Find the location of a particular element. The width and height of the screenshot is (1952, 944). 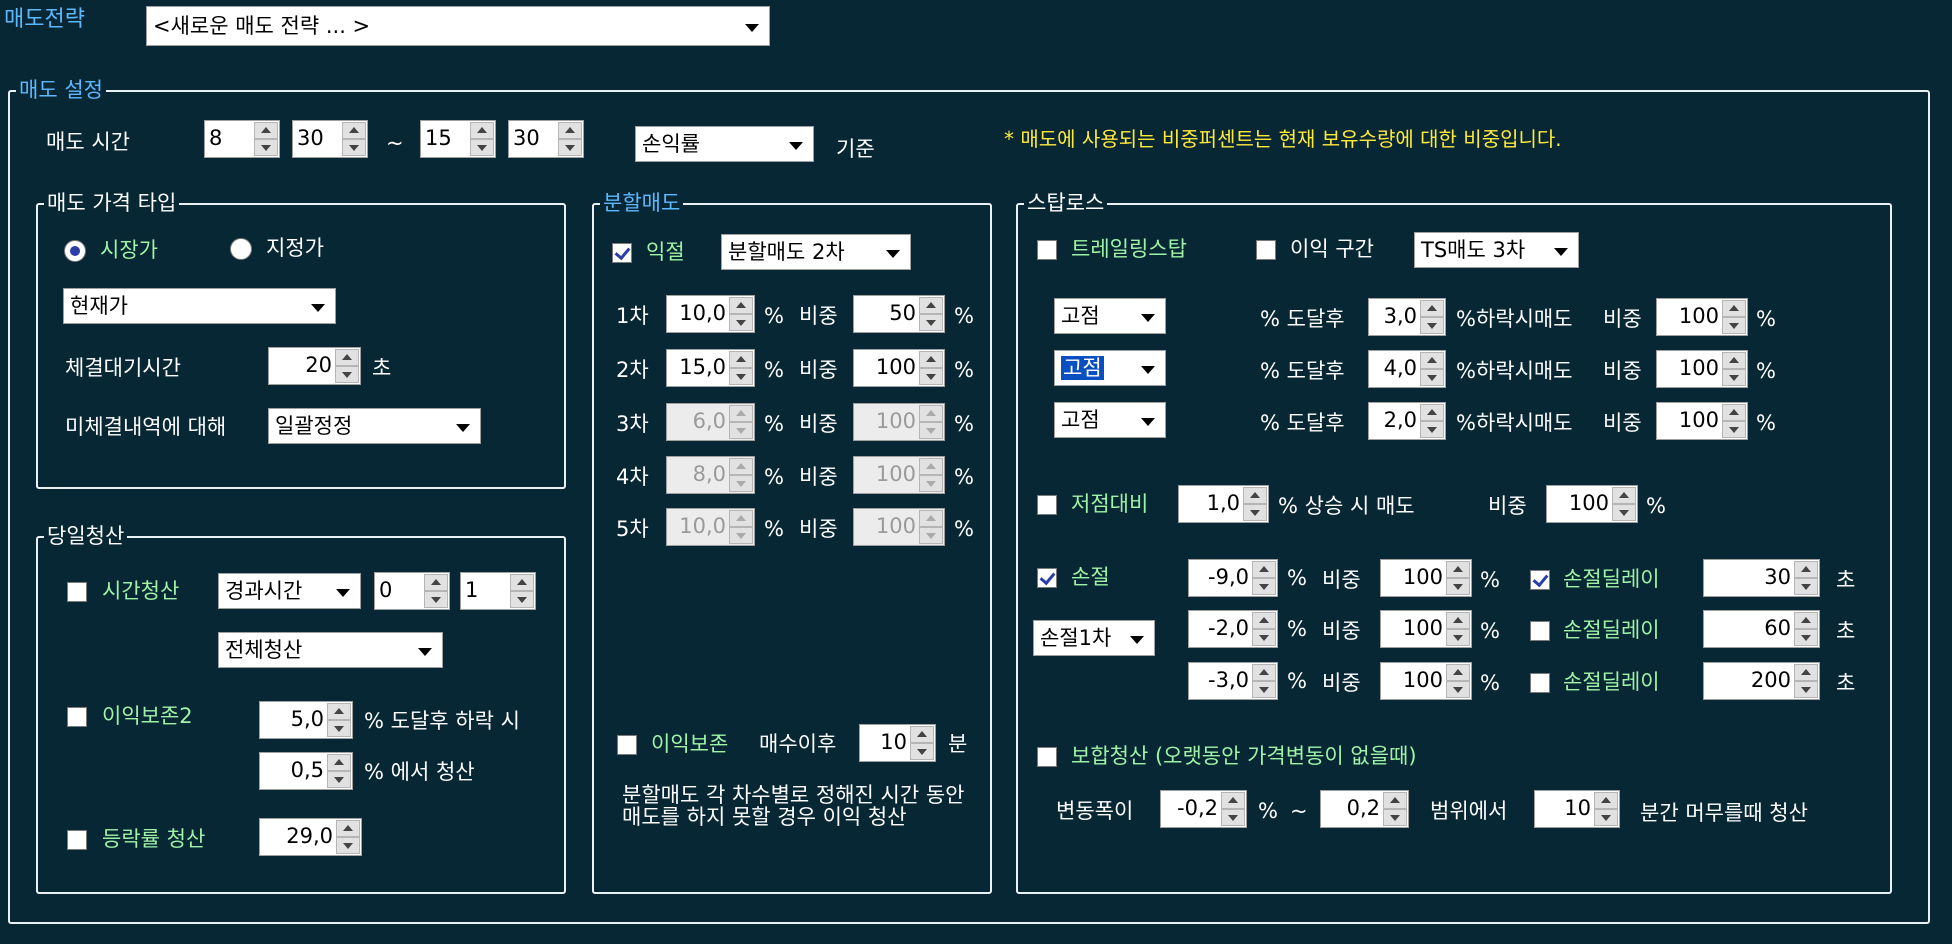

wait-time-spinner: 20 is located at coordinates (314, 366).